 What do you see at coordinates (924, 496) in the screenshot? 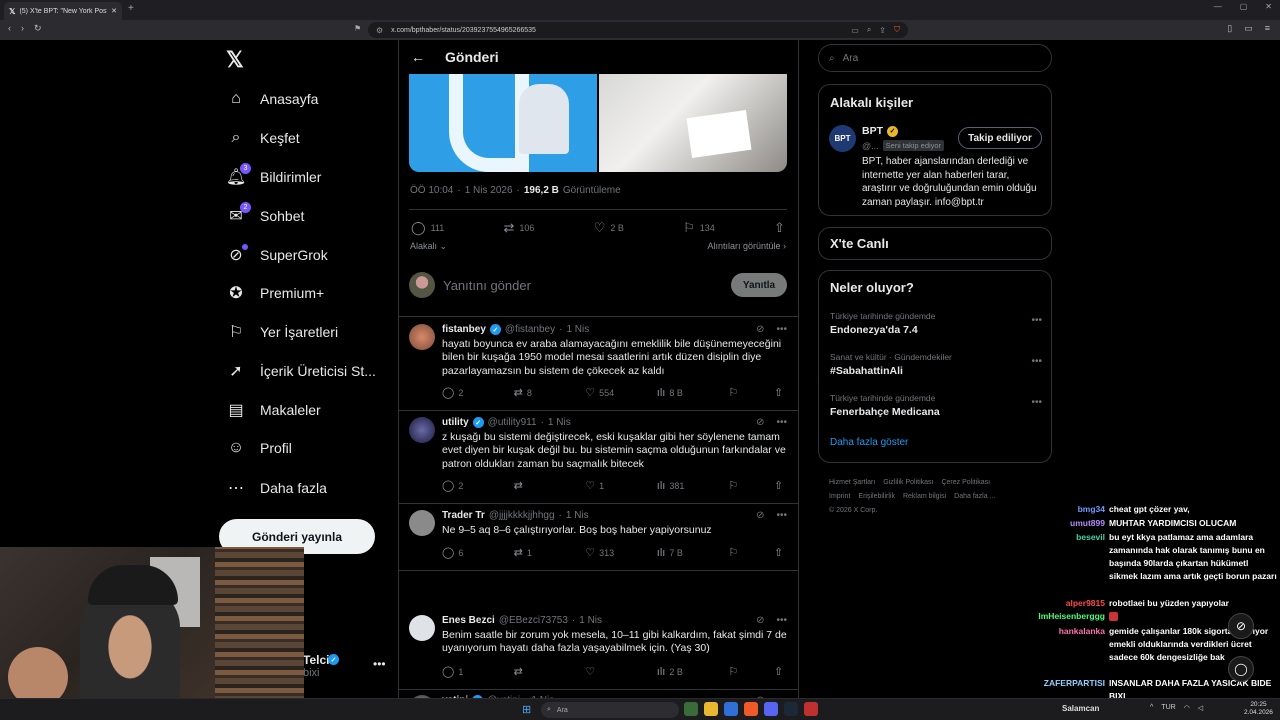
I see `footer-link: Reklam bilgisi` at bounding box center [924, 496].